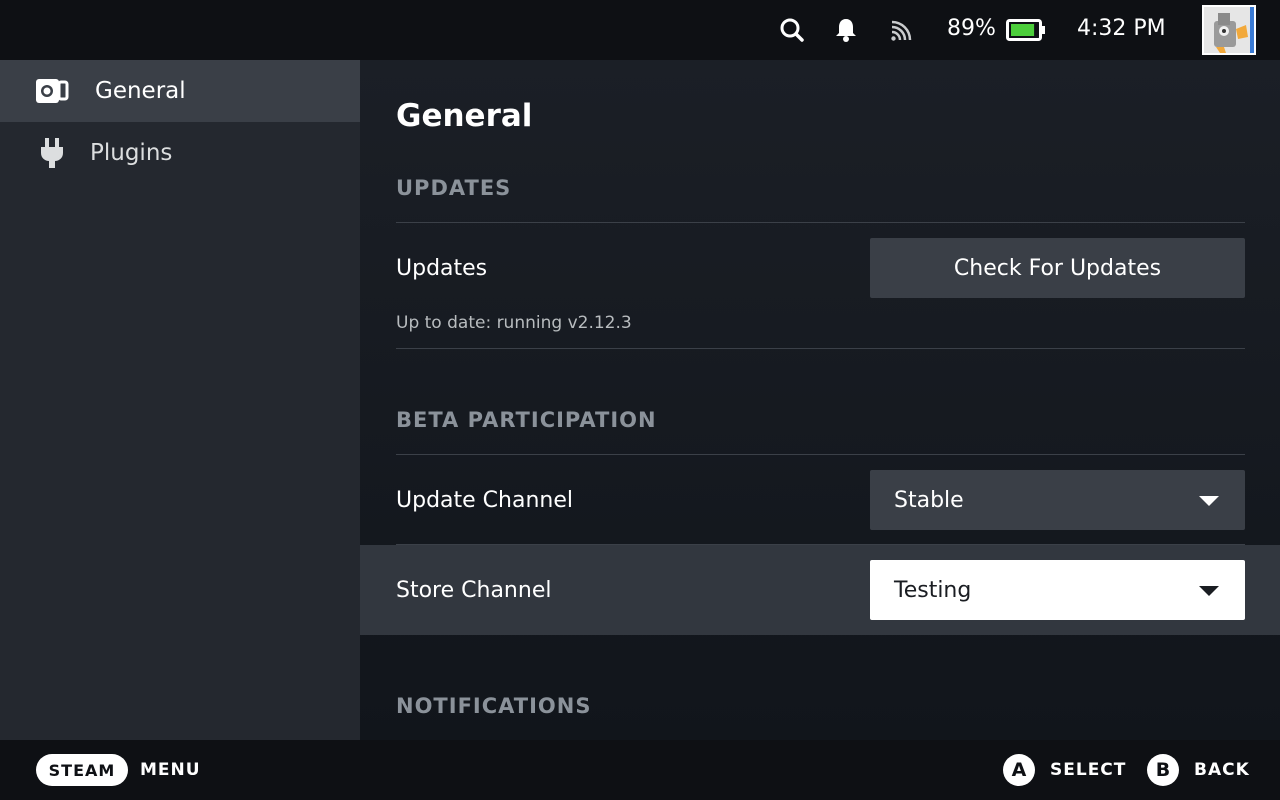  What do you see at coordinates (1019, 770) in the screenshot?
I see `a-button-icon: A` at bounding box center [1019, 770].